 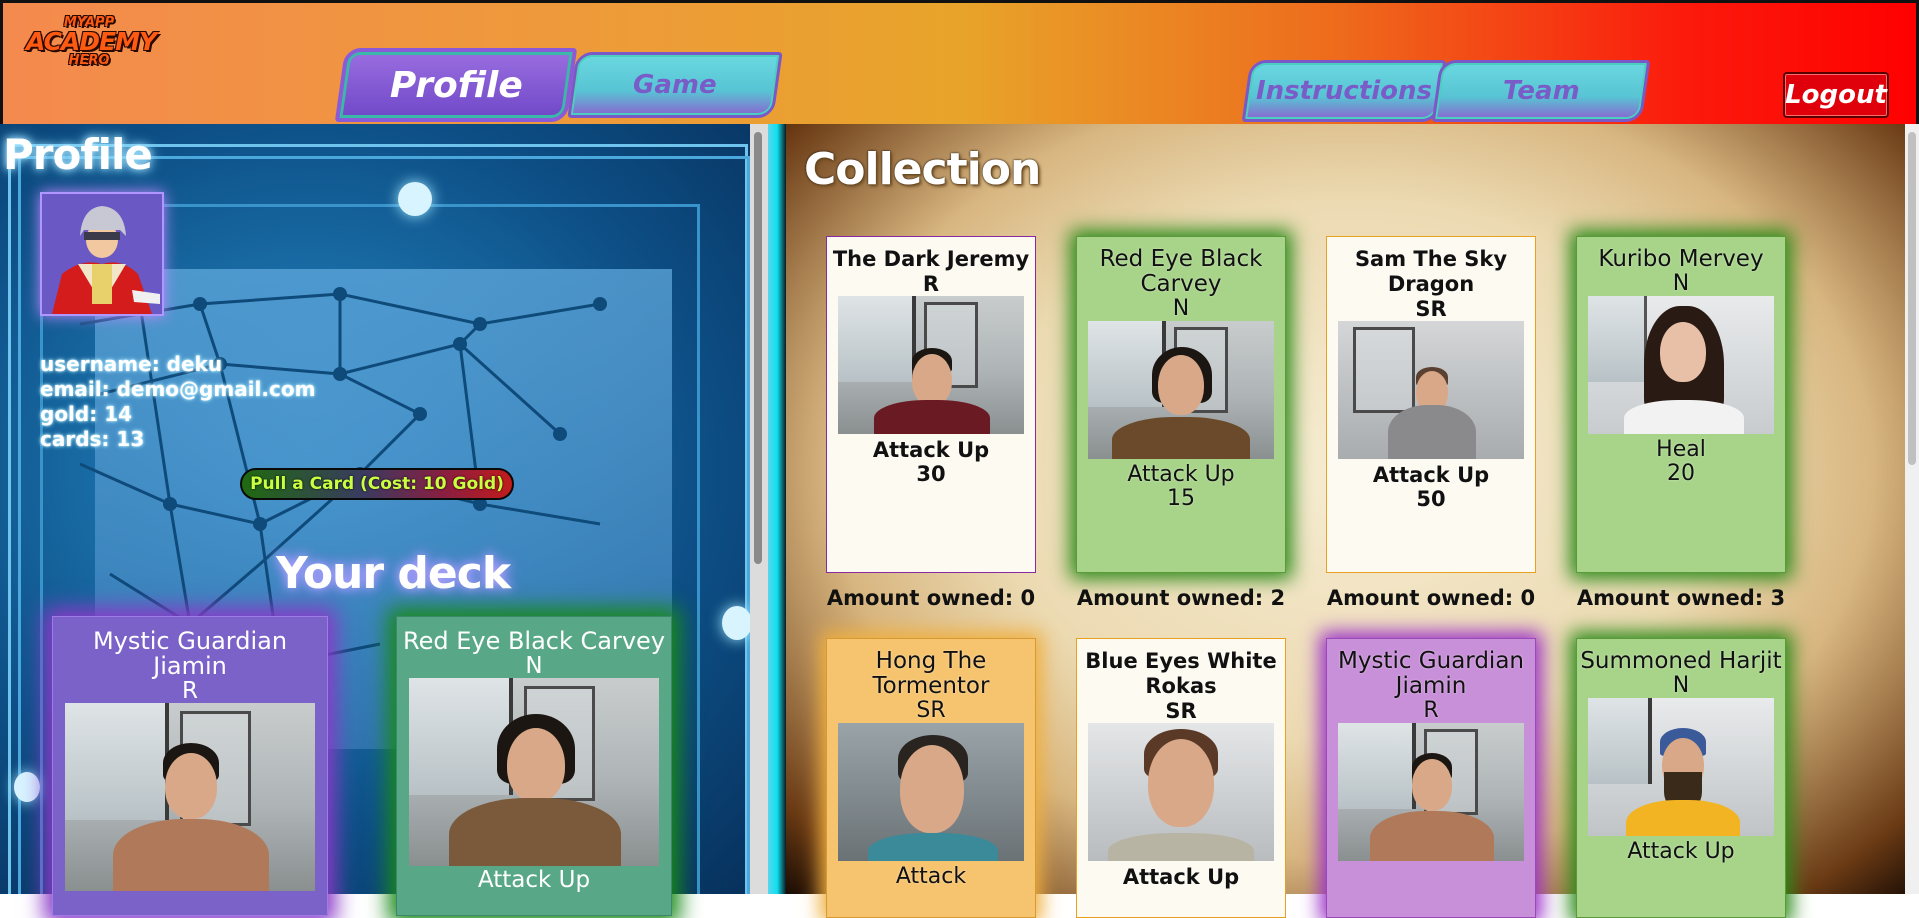 What do you see at coordinates (1181, 498) in the screenshot?
I see `card-power: 15` at bounding box center [1181, 498].